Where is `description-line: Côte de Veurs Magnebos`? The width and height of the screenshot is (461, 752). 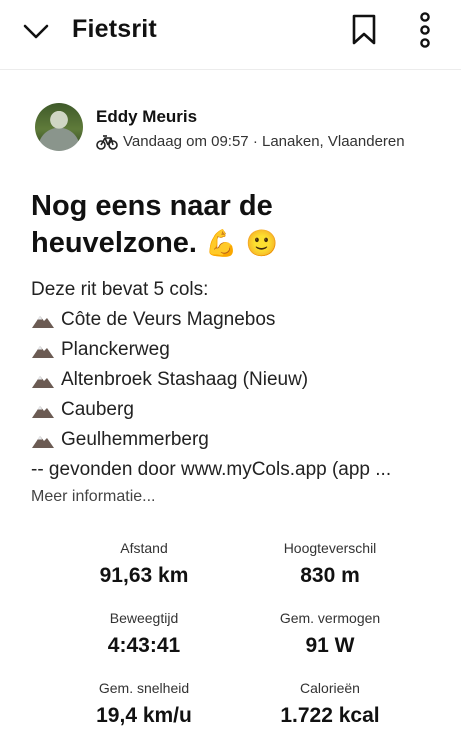
description-line: Côte de Veurs Magnebos is located at coordinates (236, 320).